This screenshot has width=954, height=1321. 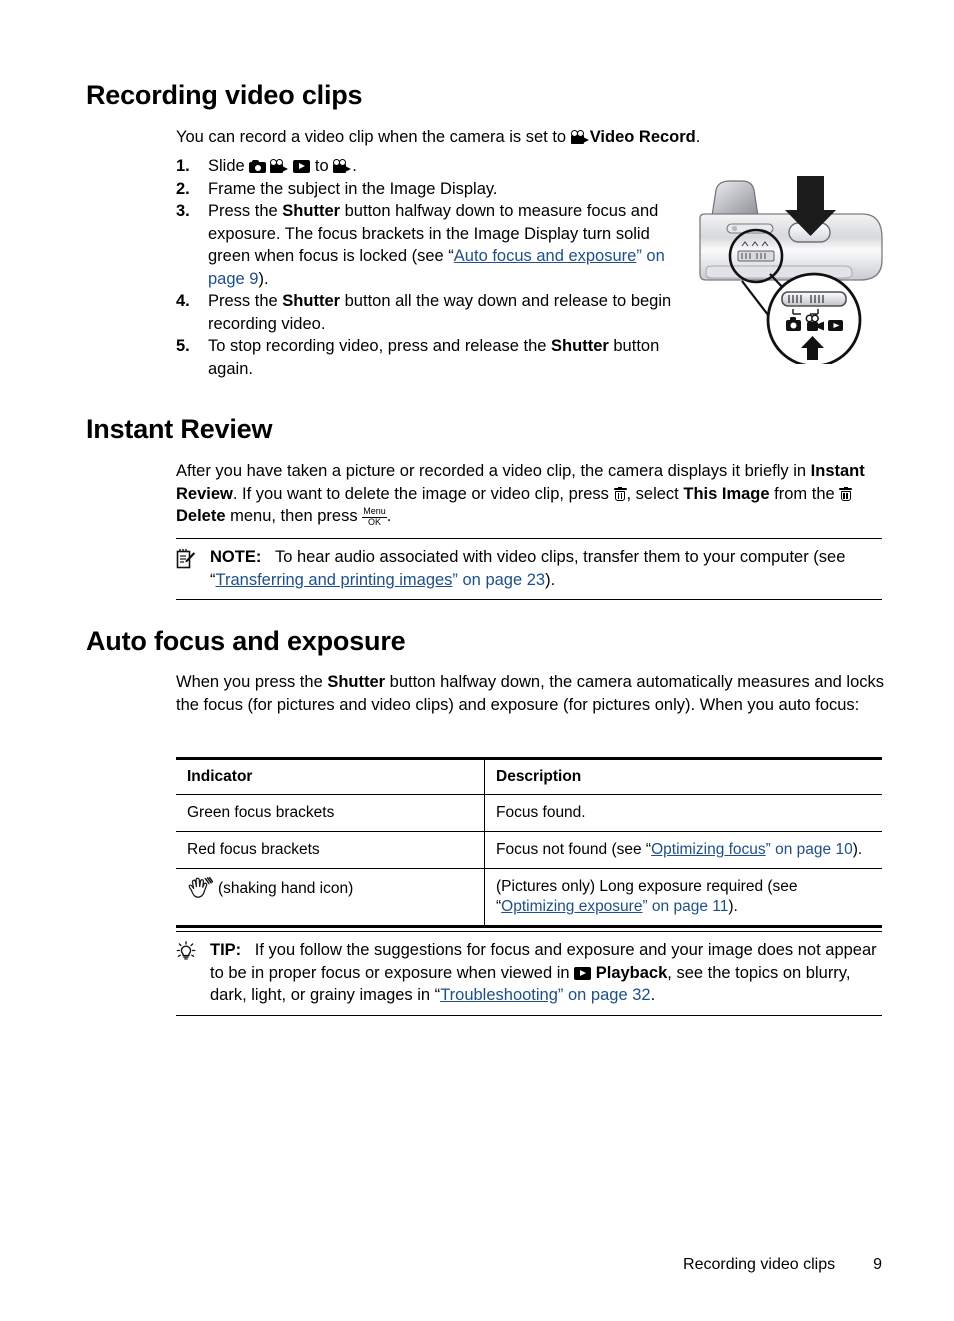 I want to click on step-number: 4., so click(x=183, y=301).